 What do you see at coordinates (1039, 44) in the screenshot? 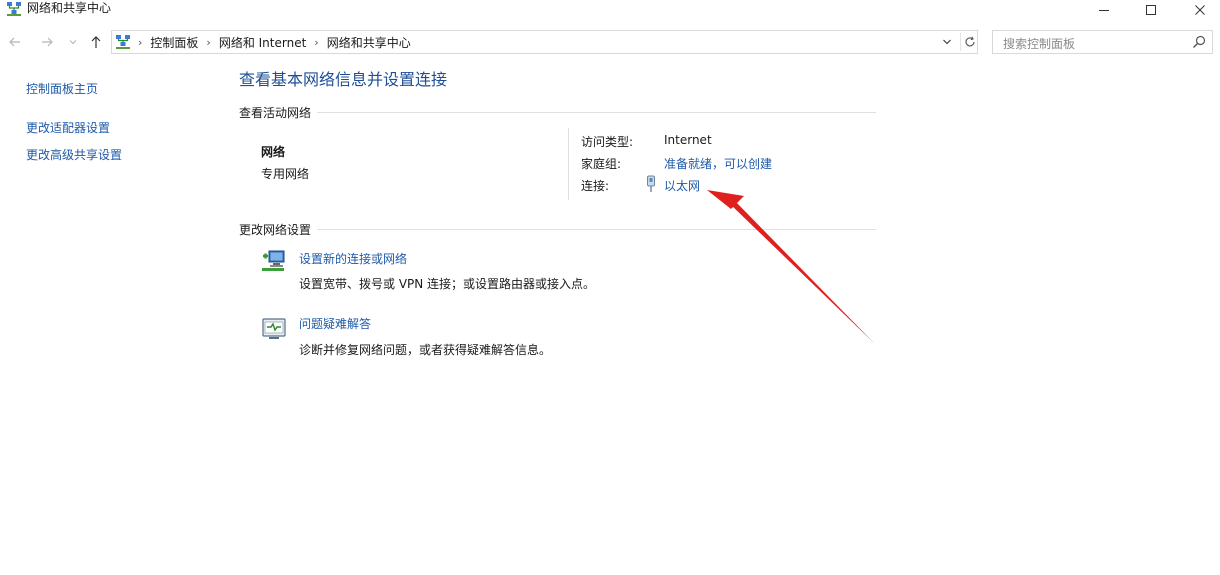
I see `search-placeholder: 搜索控制面板` at bounding box center [1039, 44].